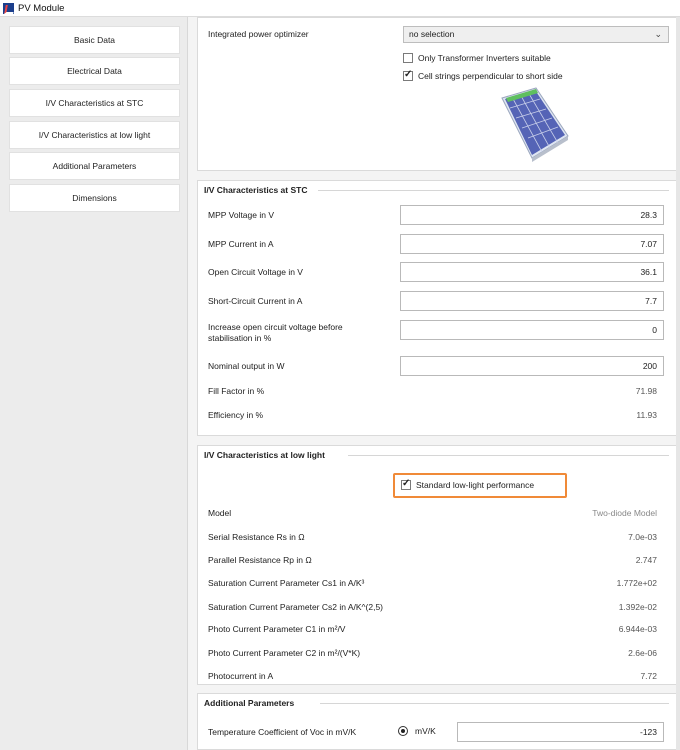 Image resolution: width=680 pixels, height=750 pixels. Describe the element at coordinates (94, 40) in the screenshot. I see `sidebar-item-basic-data: Basic Data` at that location.